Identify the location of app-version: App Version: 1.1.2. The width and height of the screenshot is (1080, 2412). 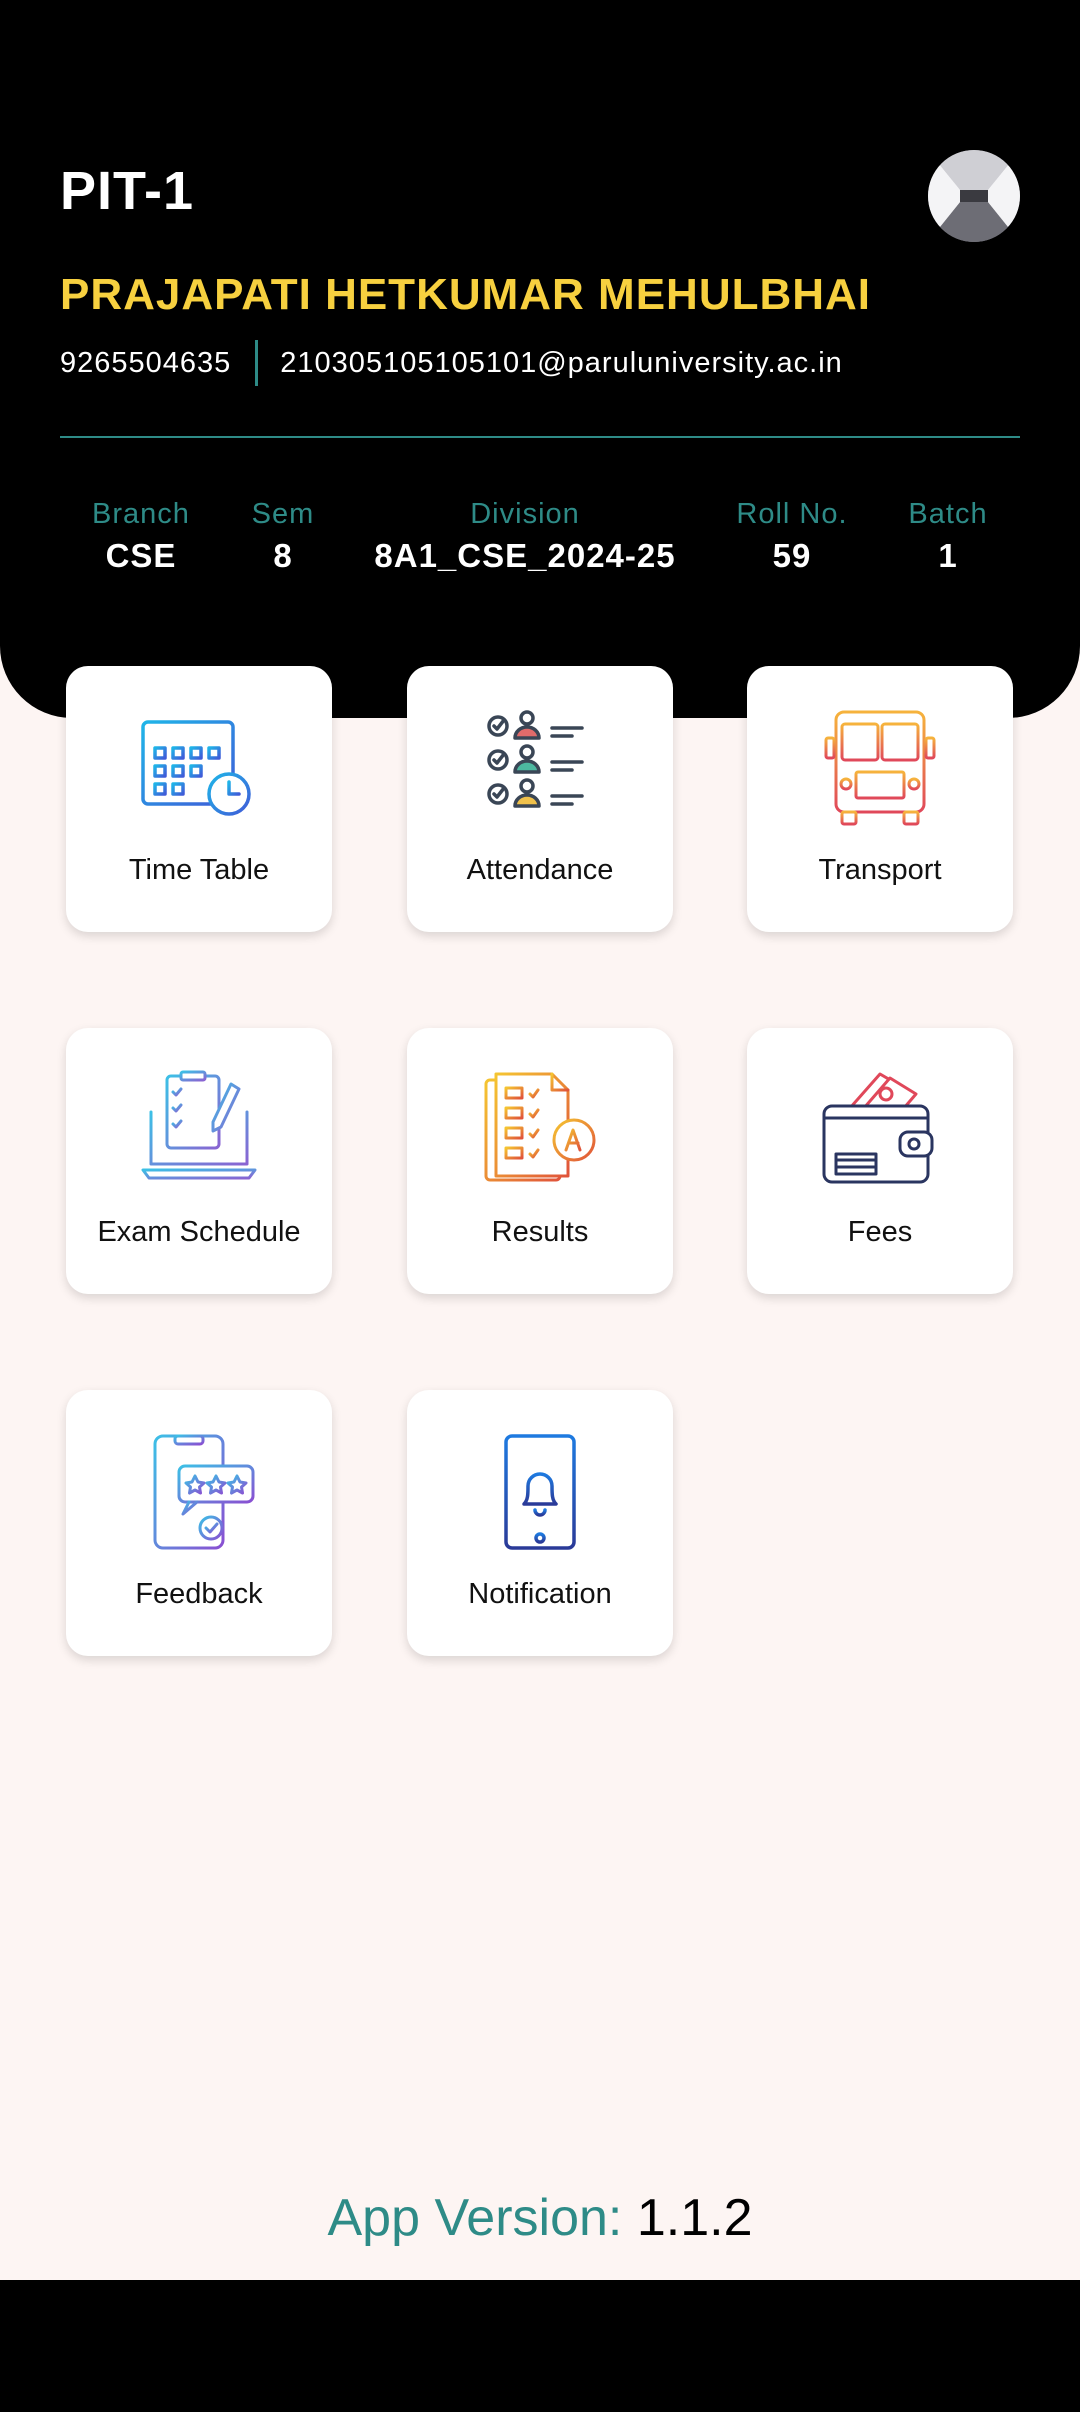
(540, 2218).